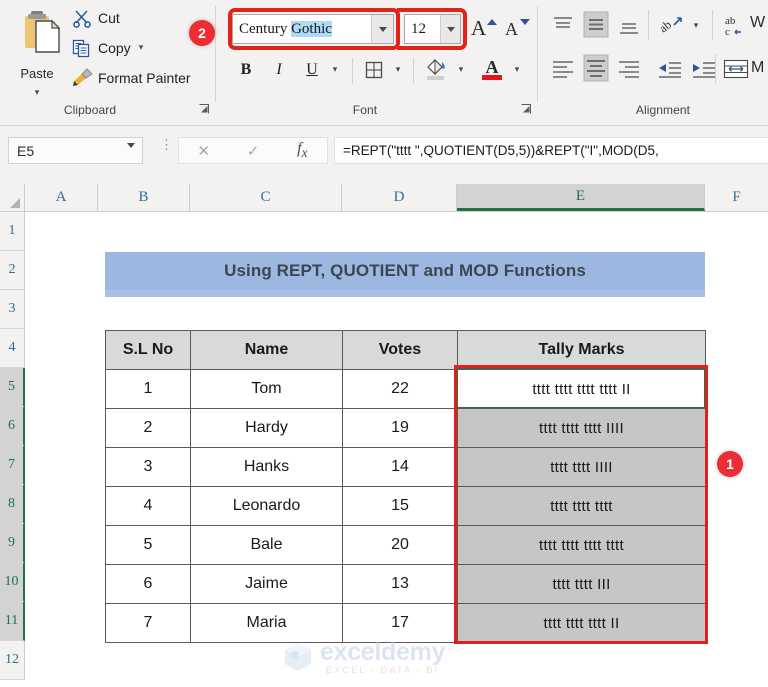  What do you see at coordinates (374, 70) in the screenshot?
I see `borders-button` at bounding box center [374, 70].